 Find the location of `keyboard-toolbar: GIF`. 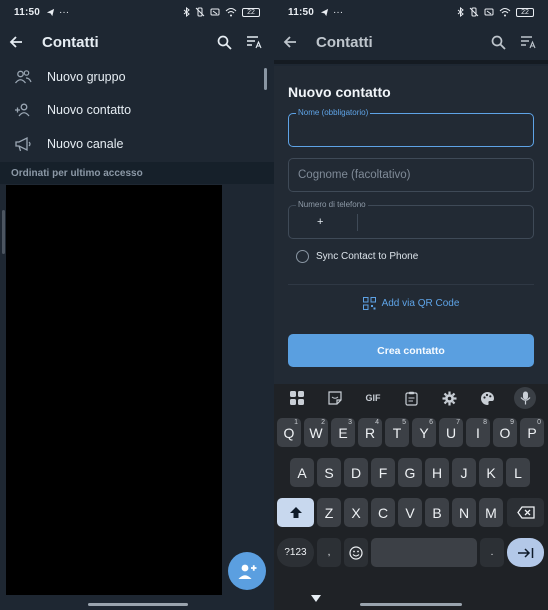

keyboard-toolbar: GIF is located at coordinates (411, 398).